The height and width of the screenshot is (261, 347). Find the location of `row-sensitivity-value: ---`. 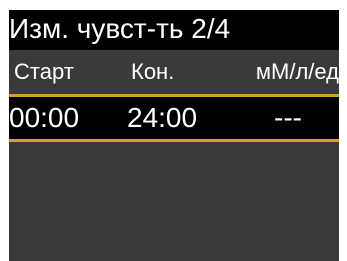

row-sensitivity-value: --- is located at coordinates (288, 118).